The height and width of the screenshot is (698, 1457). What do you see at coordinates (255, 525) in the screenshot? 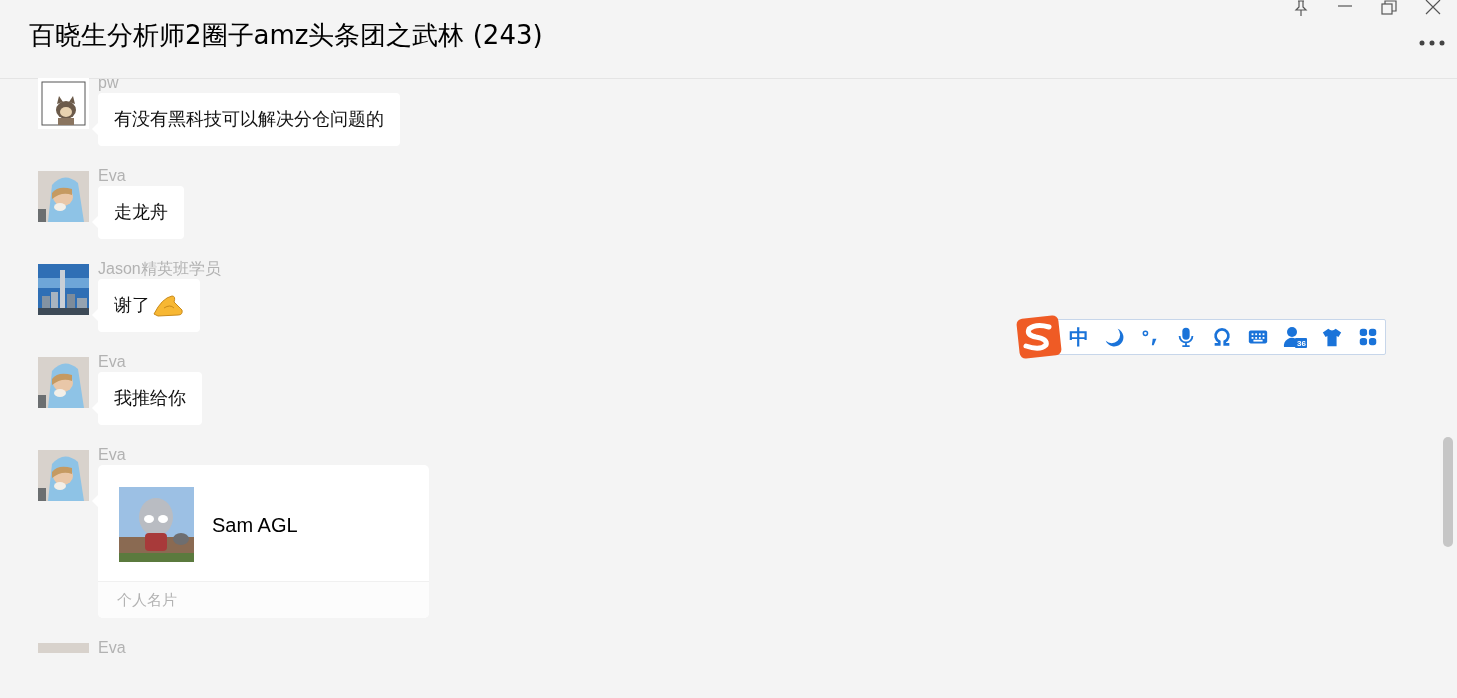
I see `contact-name: Sam AGL` at bounding box center [255, 525].